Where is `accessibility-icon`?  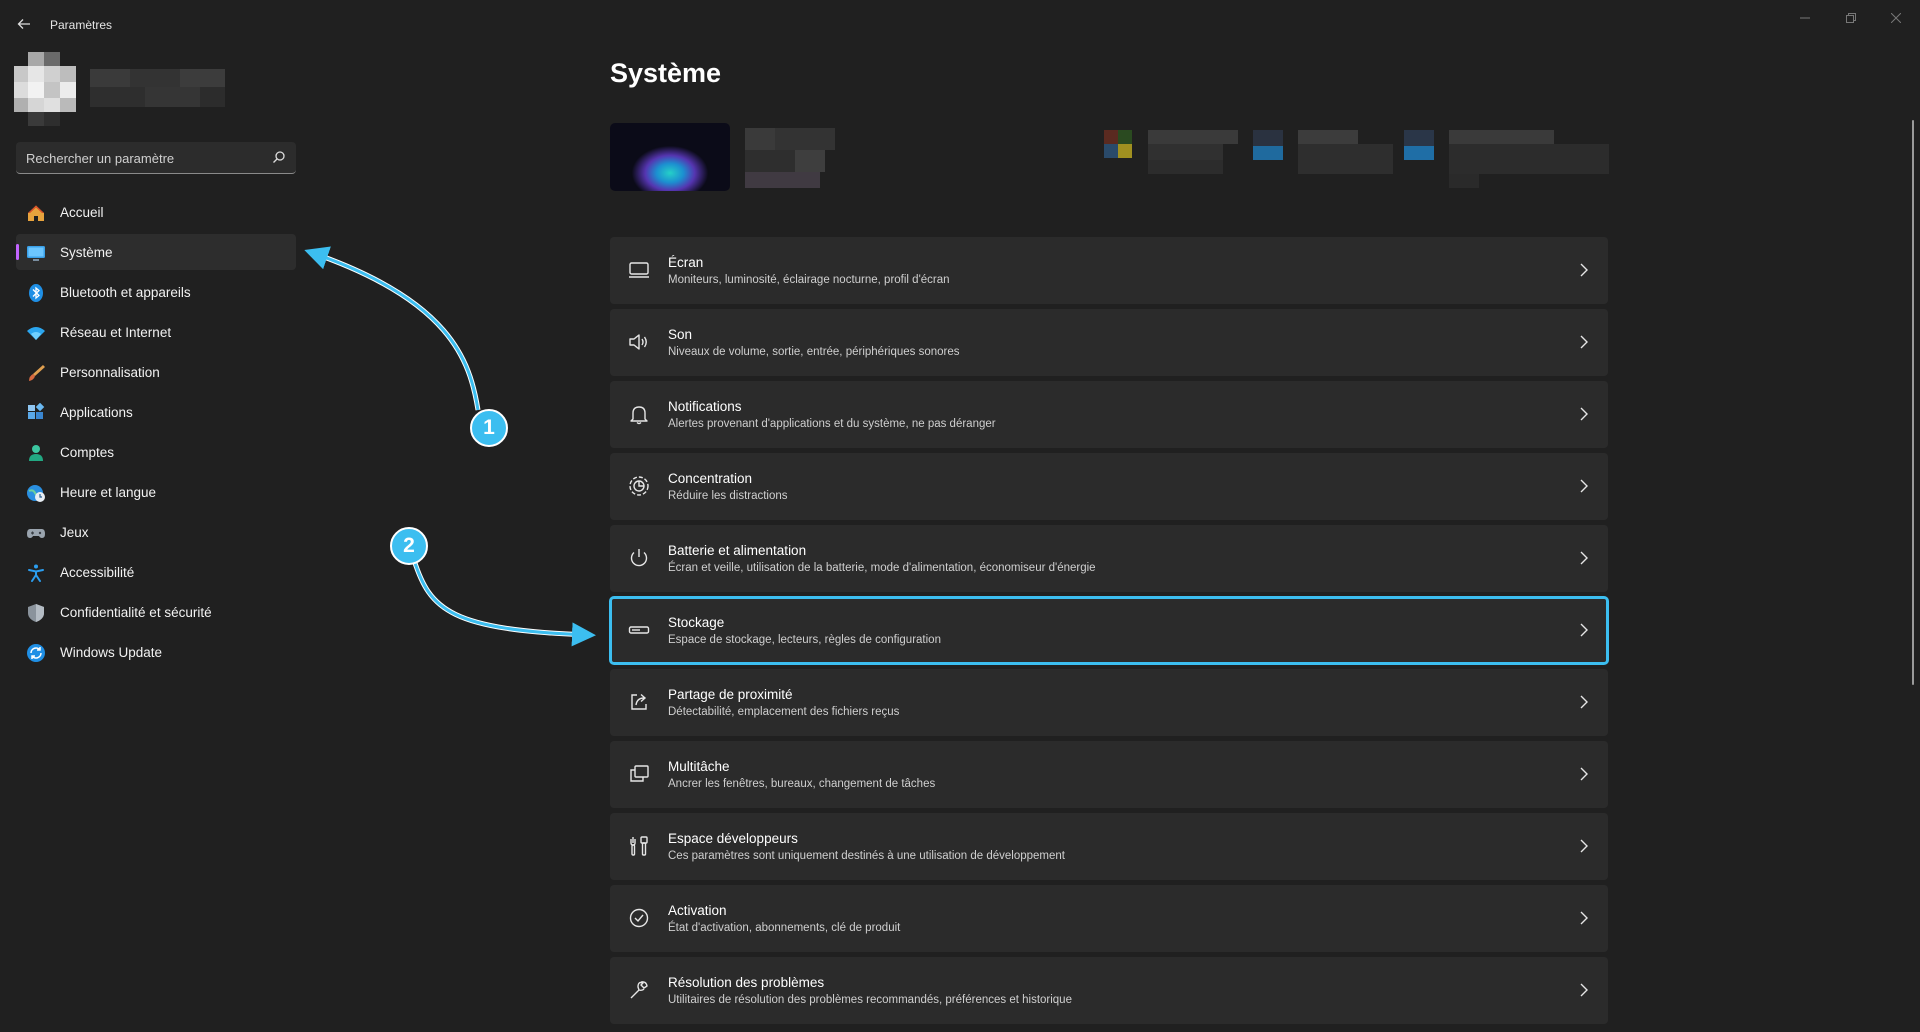
accessibility-icon is located at coordinates (36, 573).